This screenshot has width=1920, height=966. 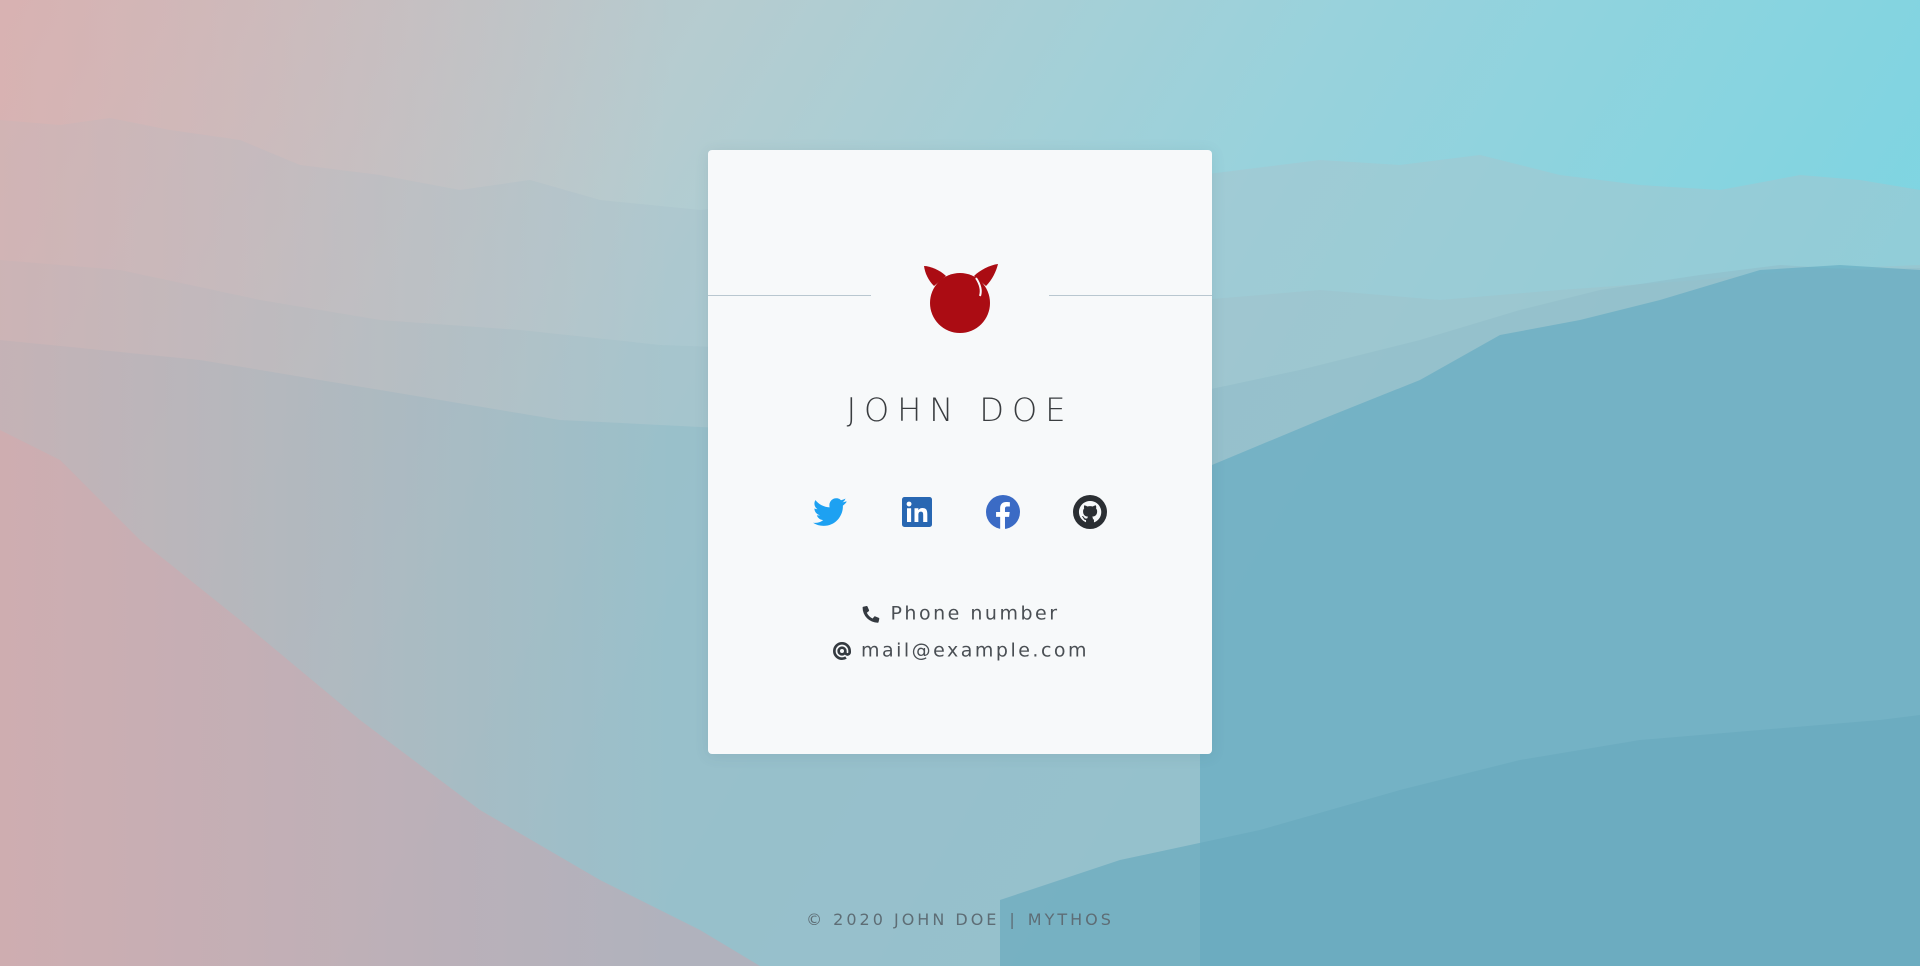 What do you see at coordinates (960, 512) in the screenshot?
I see `social-links` at bounding box center [960, 512].